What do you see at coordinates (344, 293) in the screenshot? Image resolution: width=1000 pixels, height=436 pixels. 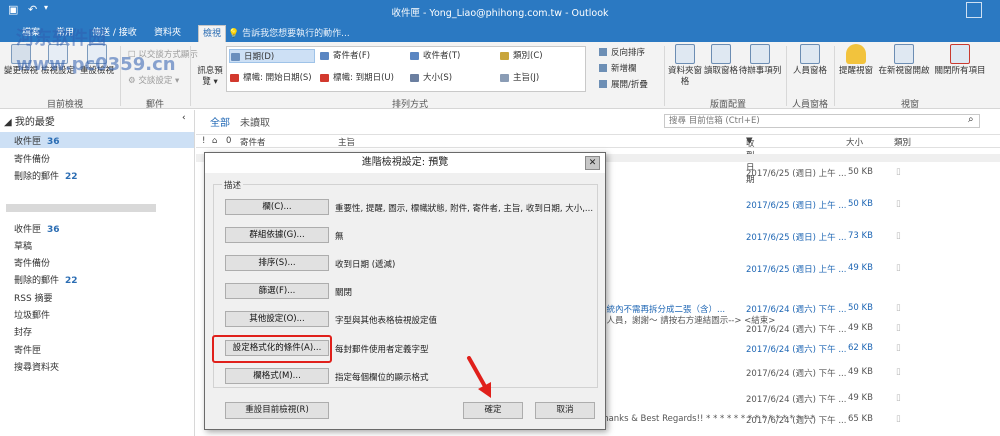 I see `filter-value: 關閉` at bounding box center [344, 293].